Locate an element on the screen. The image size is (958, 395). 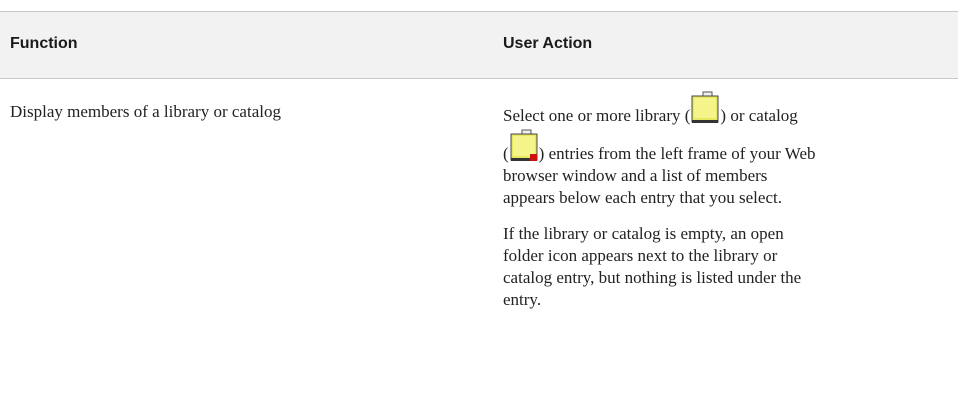
action-text: Select one or more library ( is located at coordinates (597, 115).